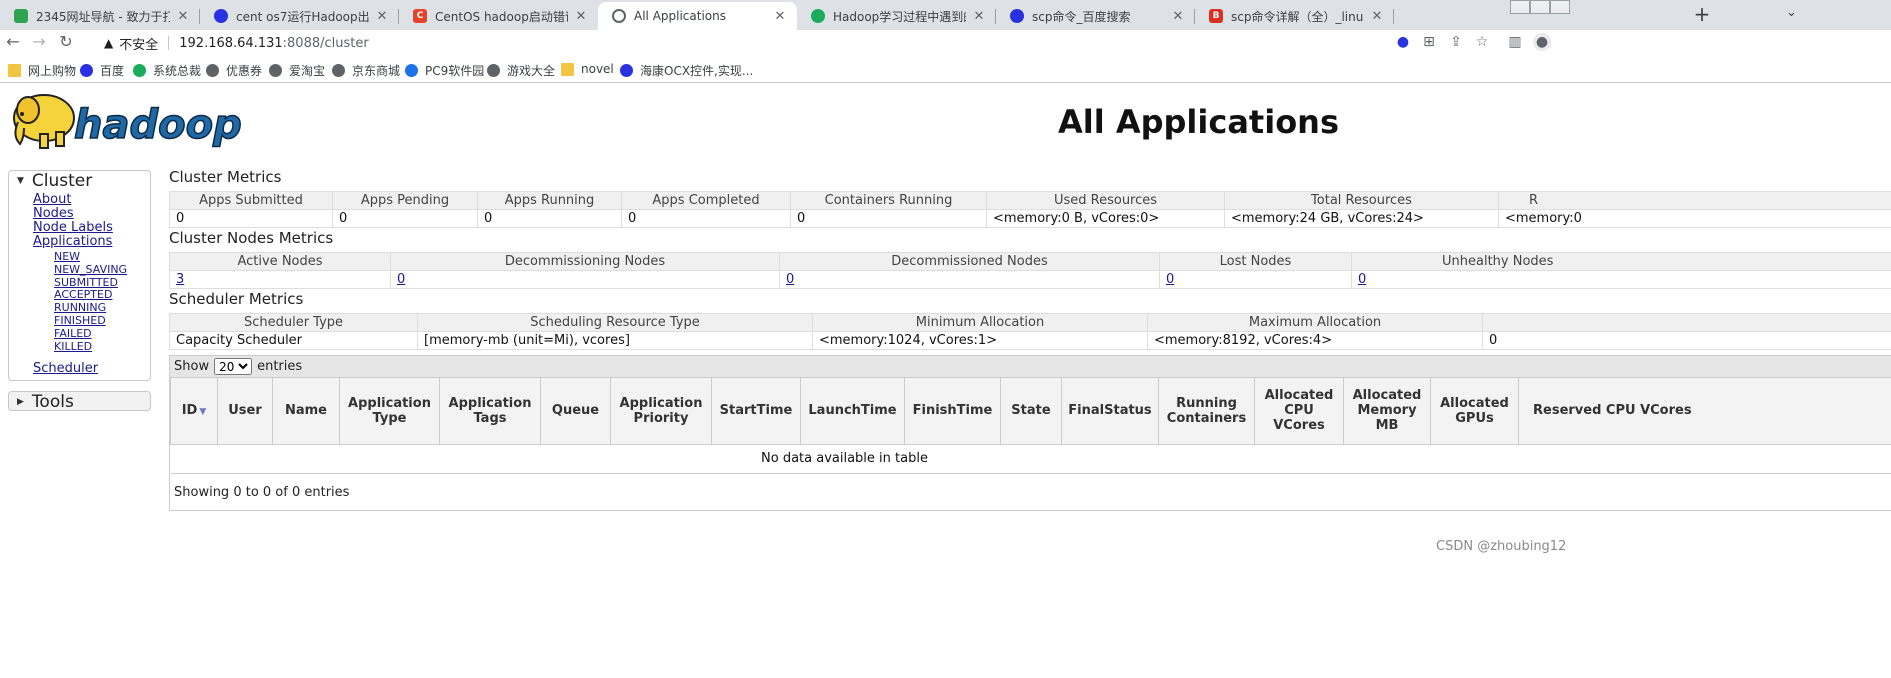 This screenshot has width=1891, height=678. Describe the element at coordinates (307, 71) in the screenshot. I see `bookmark-label: 爱淘宝` at that location.